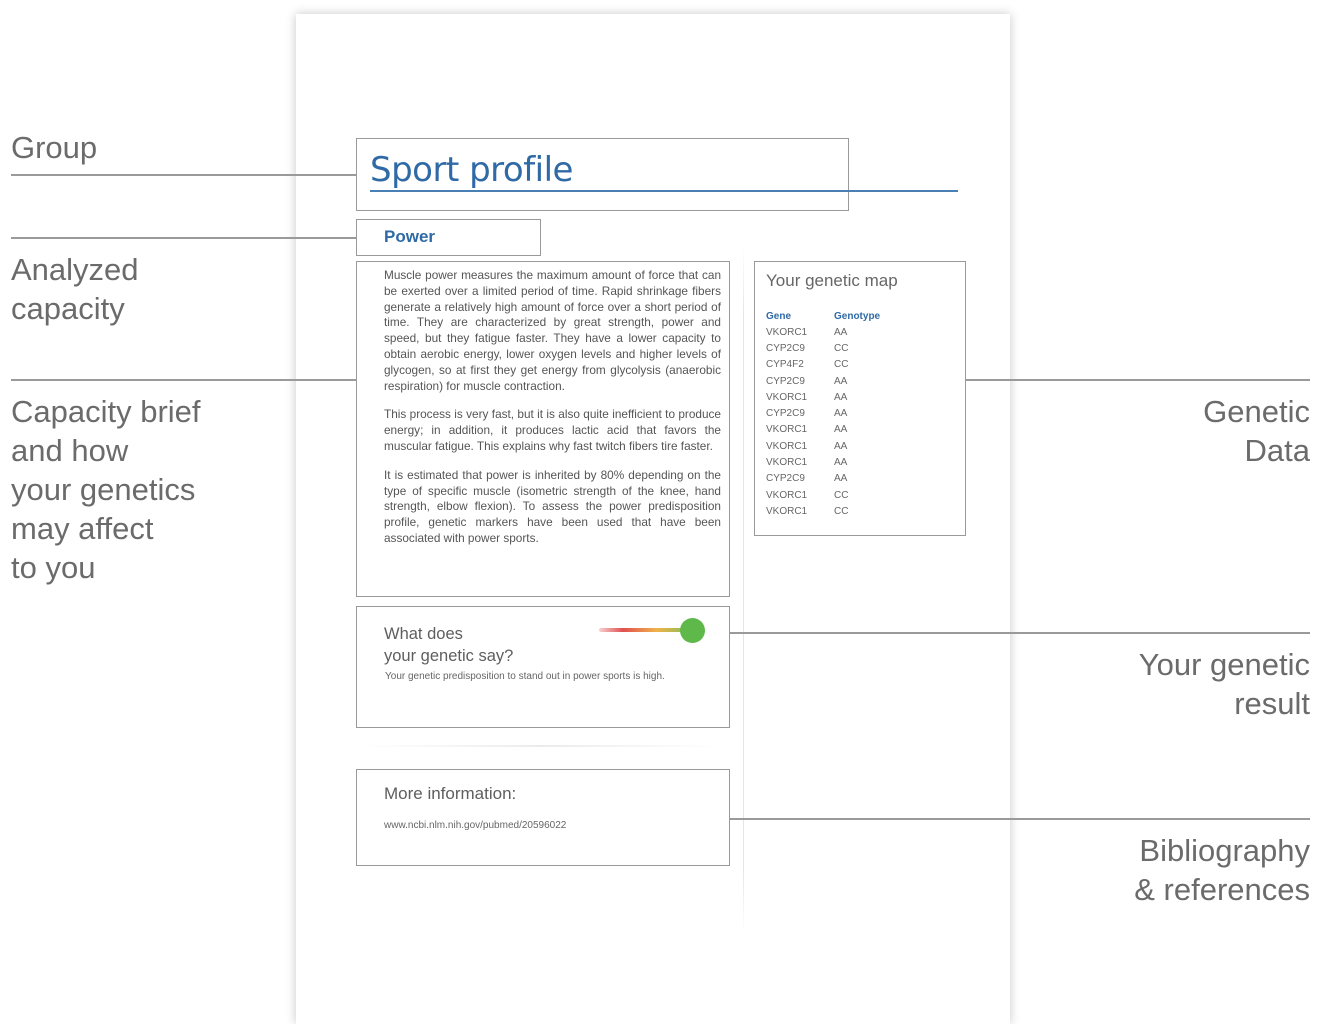 The width and height of the screenshot is (1324, 1024). Describe the element at coordinates (1138, 380) in the screenshot. I see `genetic-data-connector-line` at that location.